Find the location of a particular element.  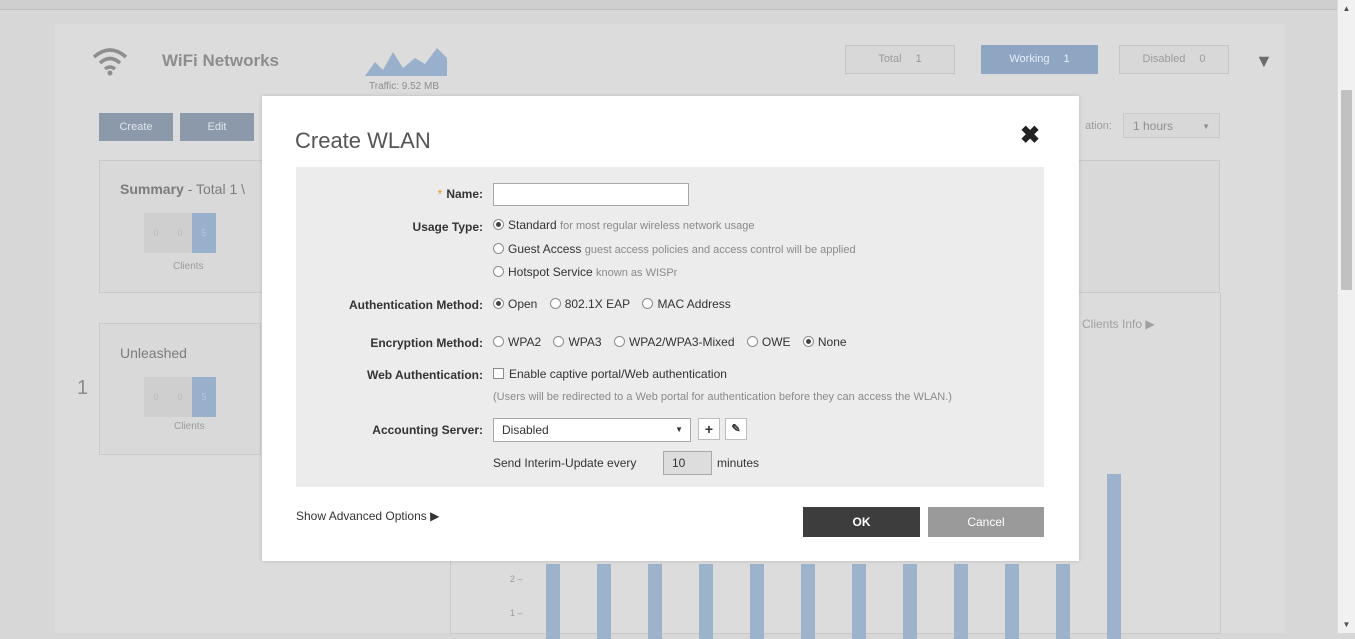

scroll-thumb is located at coordinates (1346, 190).